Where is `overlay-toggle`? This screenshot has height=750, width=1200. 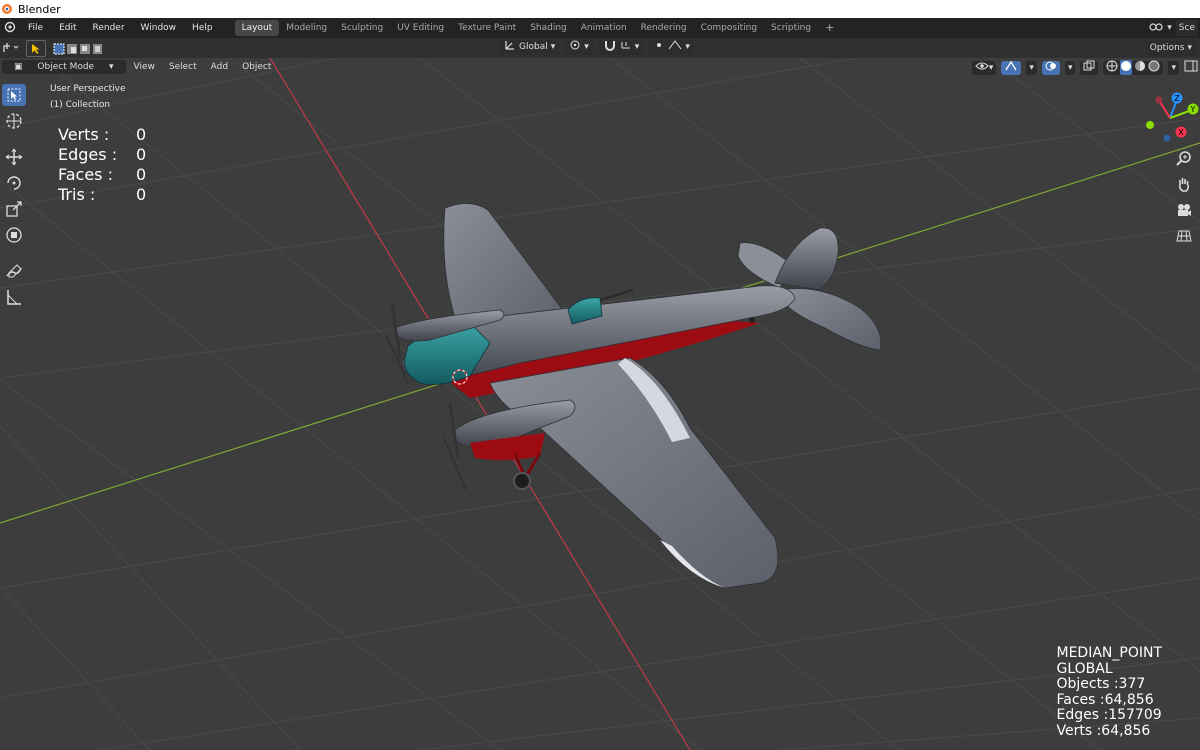
overlay-toggle is located at coordinates (1050, 67).